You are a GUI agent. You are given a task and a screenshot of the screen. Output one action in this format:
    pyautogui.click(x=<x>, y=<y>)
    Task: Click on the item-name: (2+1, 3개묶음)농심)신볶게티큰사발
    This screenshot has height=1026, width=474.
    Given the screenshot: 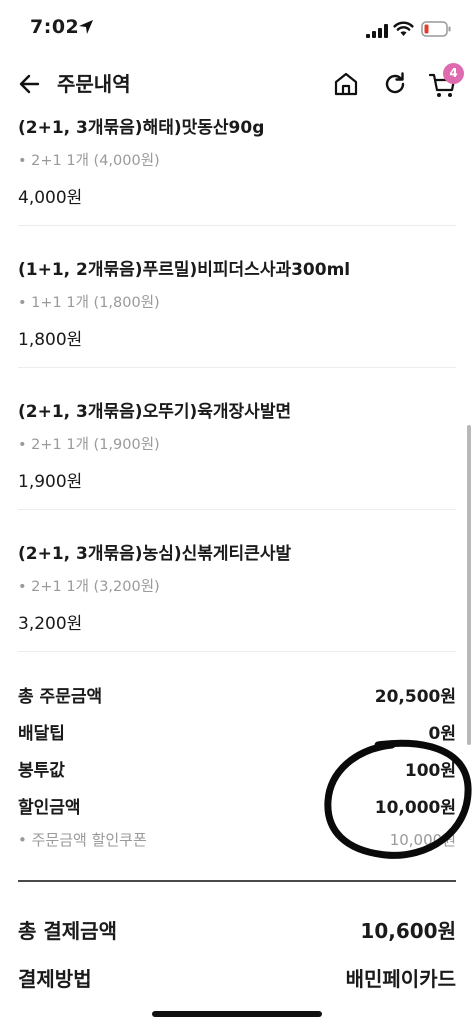 What is the action you would take?
    pyautogui.click(x=155, y=554)
    